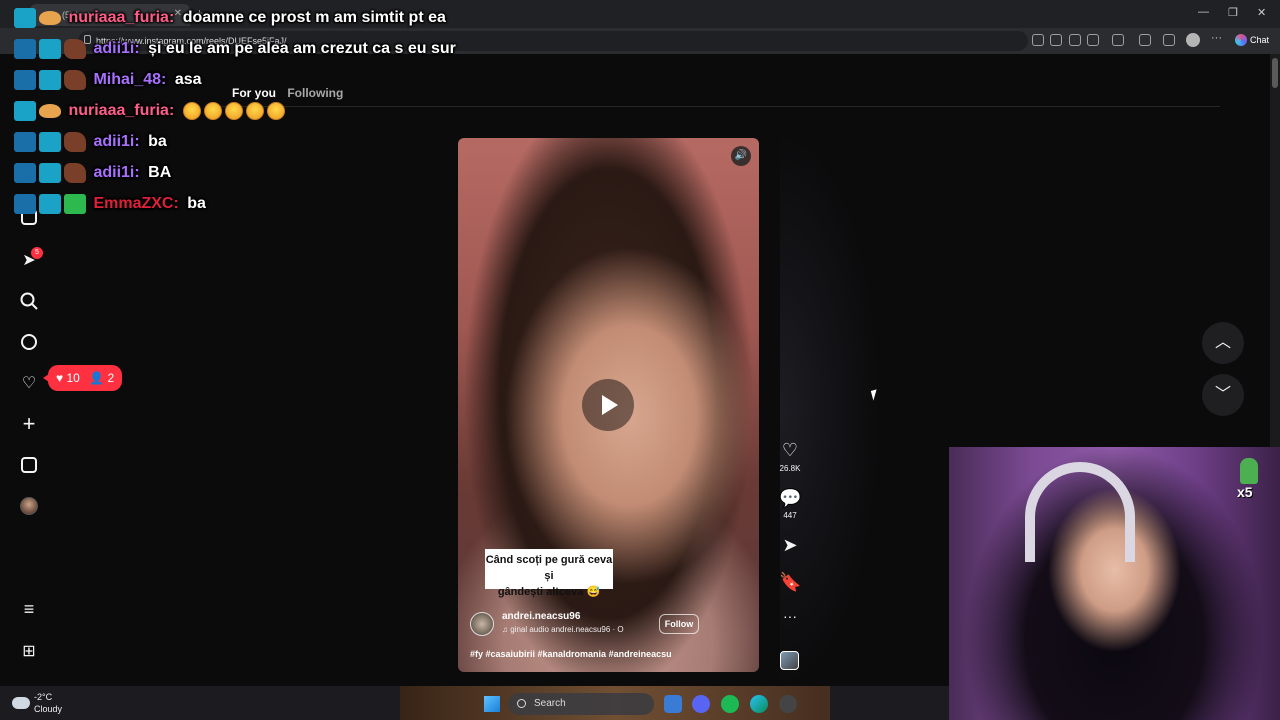  What do you see at coordinates (679, 624) in the screenshot?
I see `follow-button: Follow` at bounding box center [679, 624].